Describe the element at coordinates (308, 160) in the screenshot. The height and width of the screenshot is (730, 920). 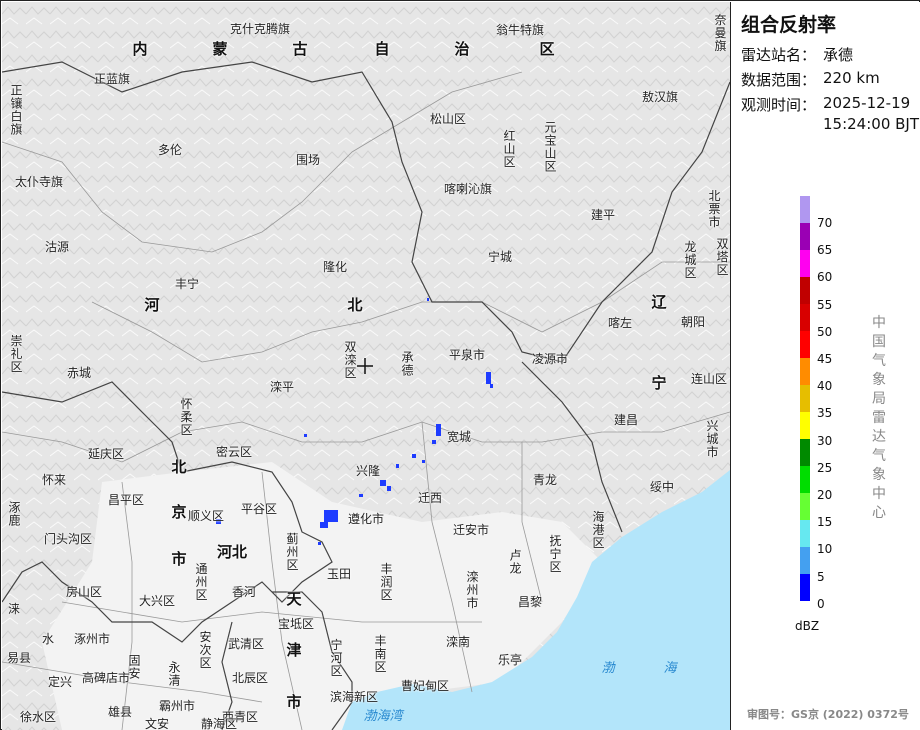
I see `place-label: 围场` at that location.